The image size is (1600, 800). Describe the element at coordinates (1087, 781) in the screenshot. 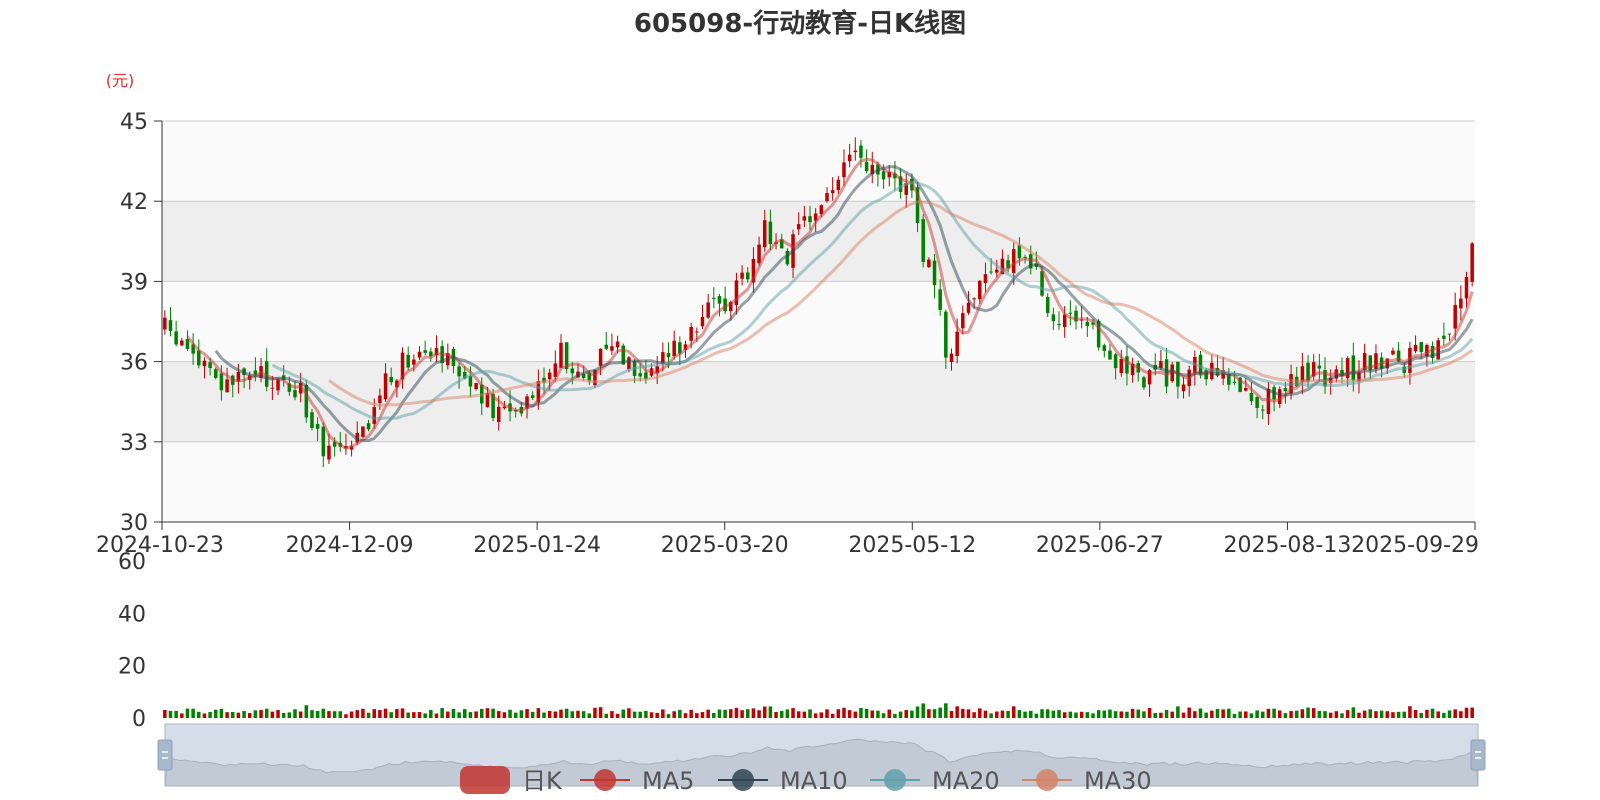

I see `legend-item-ma30: MA30` at that location.